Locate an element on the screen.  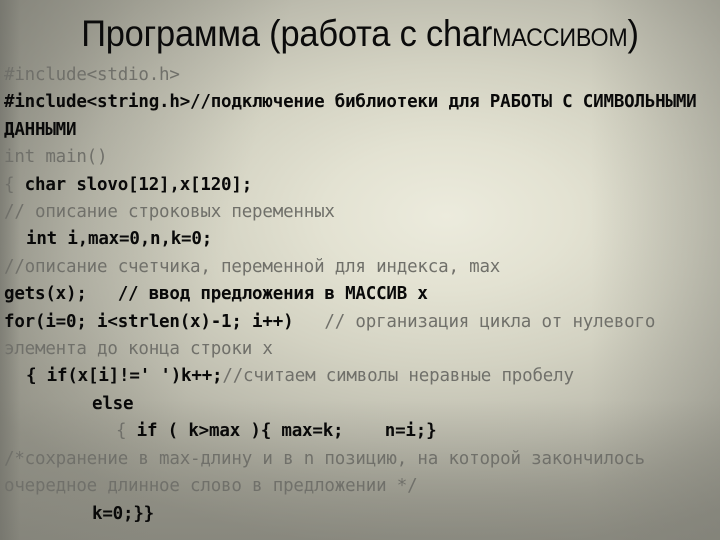
line-int-main: int main() is located at coordinates (362, 157).